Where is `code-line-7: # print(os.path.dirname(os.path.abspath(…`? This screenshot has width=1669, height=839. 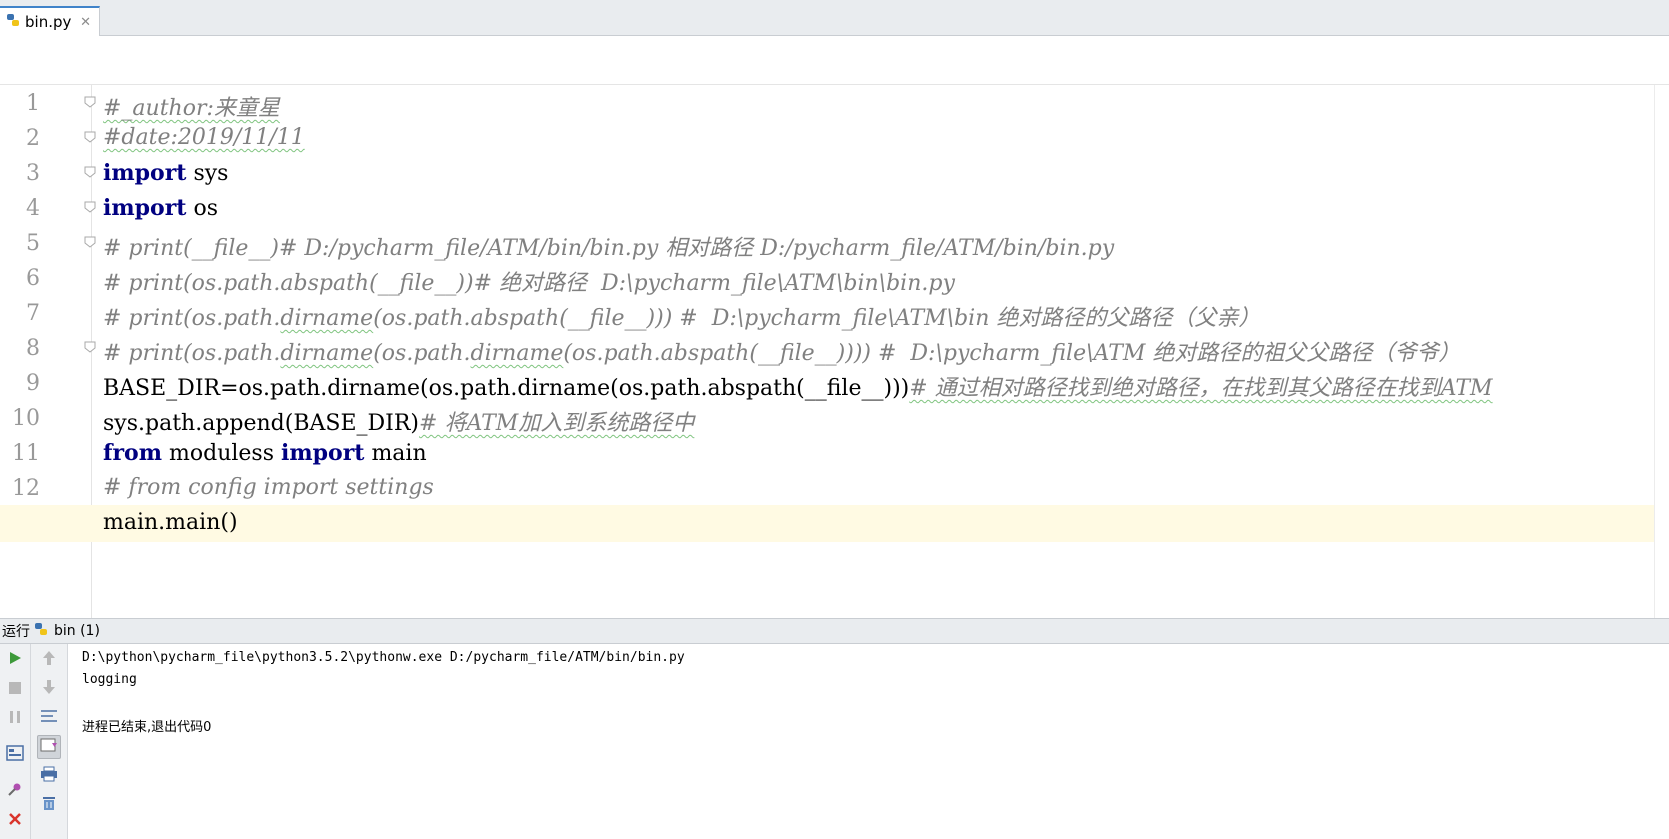 code-line-7: # print(os.path.dirname(os.path.abspath(… is located at coordinates (834, 313).